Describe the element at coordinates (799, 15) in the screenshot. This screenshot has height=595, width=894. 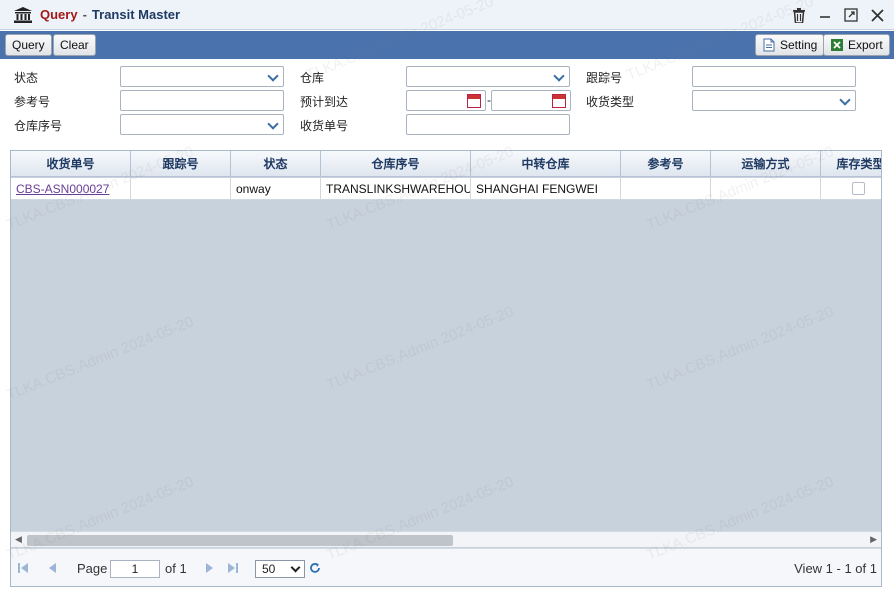
I see `trash-icon` at that location.